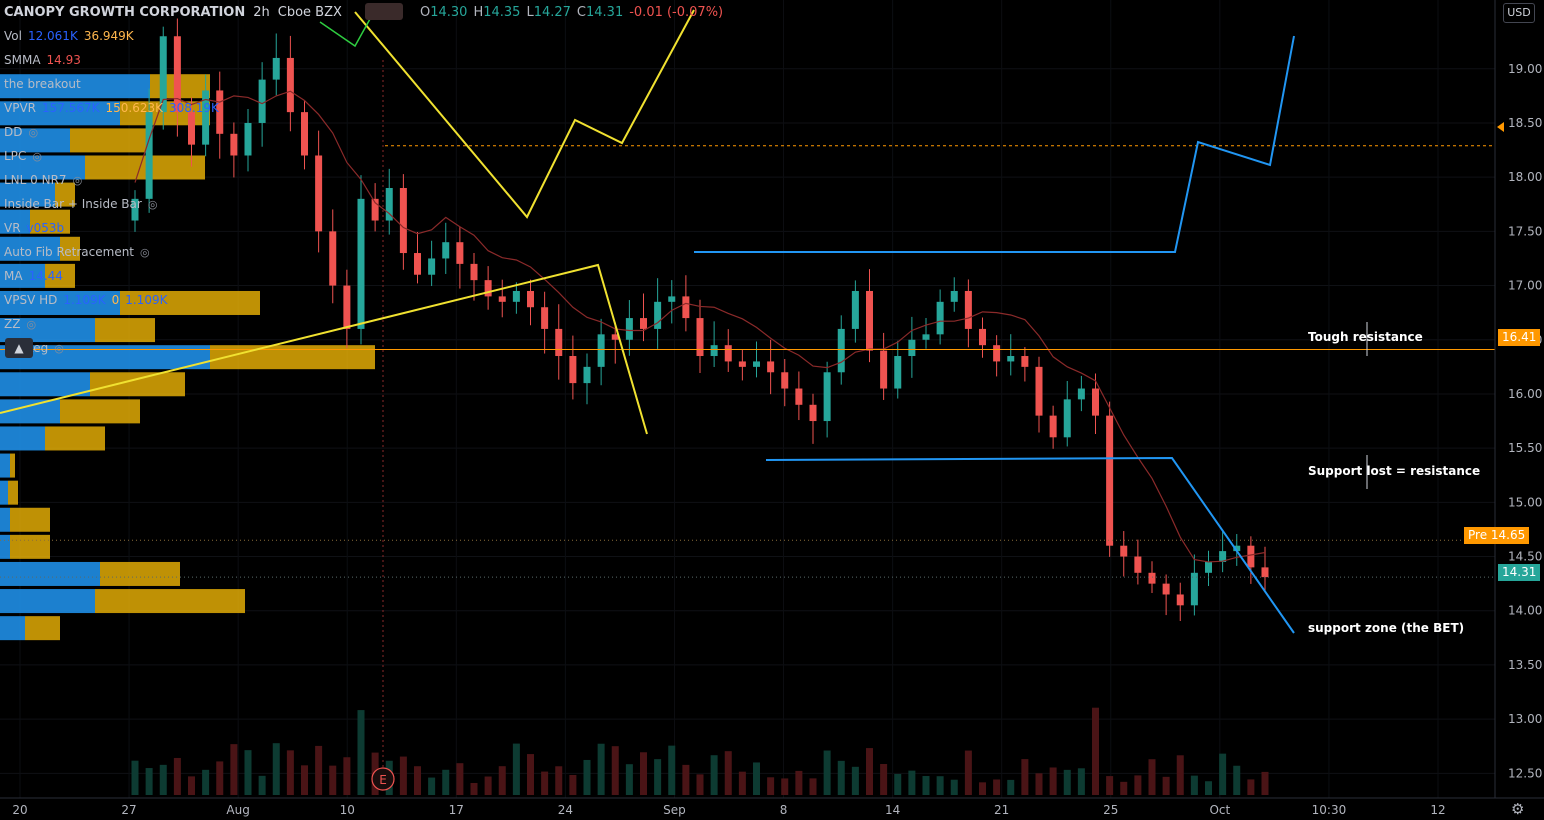 The width and height of the screenshot is (1544, 820). Describe the element at coordinates (605, 12) in the screenshot. I see `close-value: 14.31` at that location.